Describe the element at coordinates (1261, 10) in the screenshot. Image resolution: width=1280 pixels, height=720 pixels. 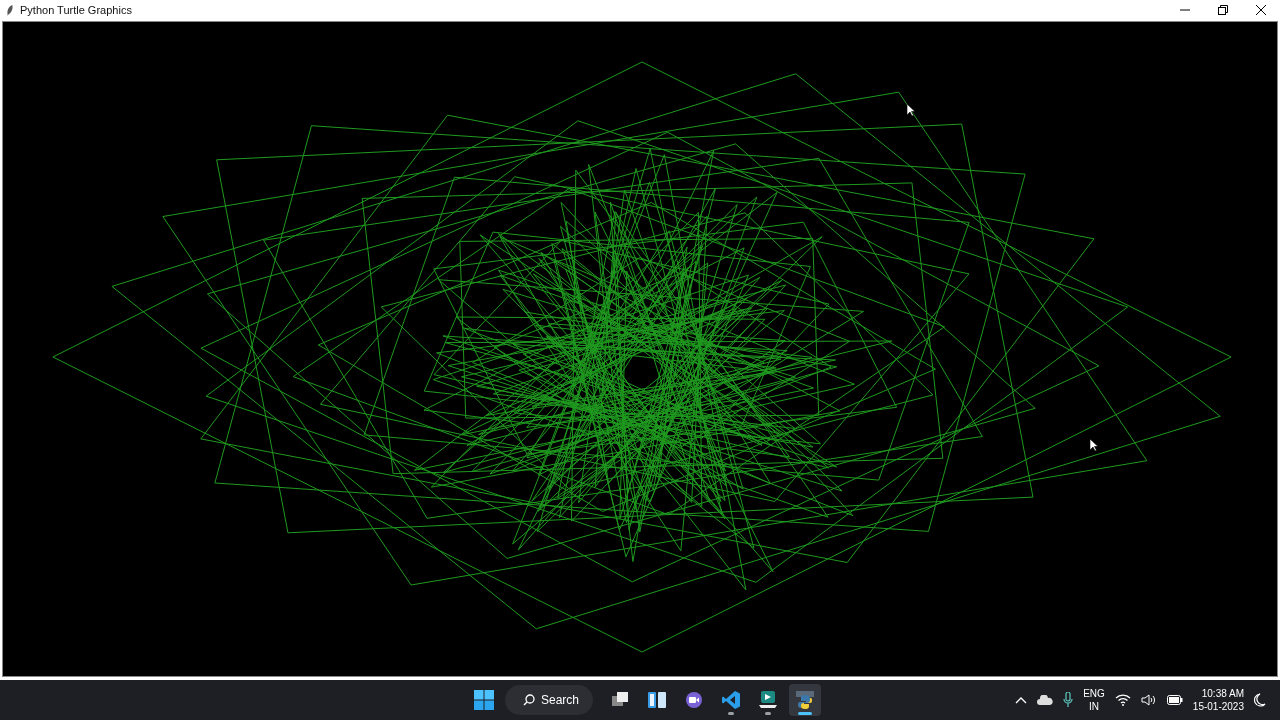
I see `close-icon` at that location.